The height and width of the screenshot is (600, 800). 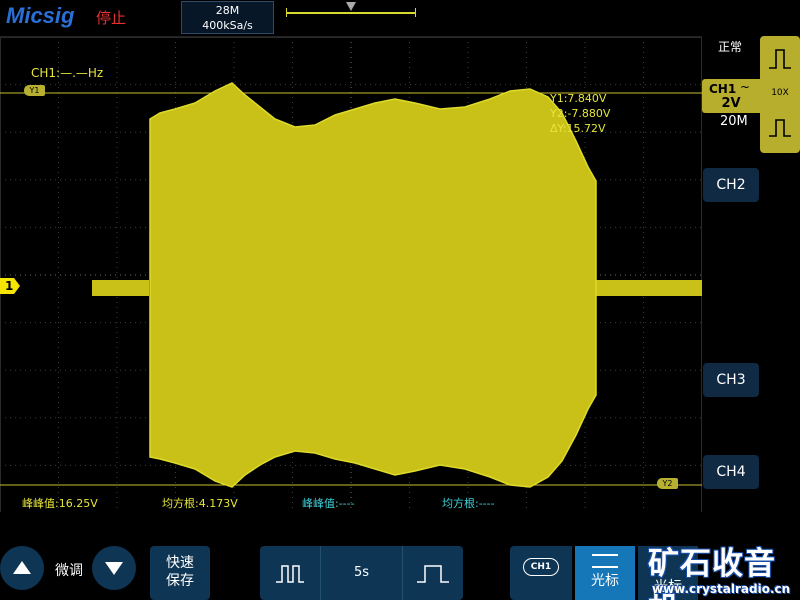 I want to click on cursor-lines-icon, so click(x=605, y=561).